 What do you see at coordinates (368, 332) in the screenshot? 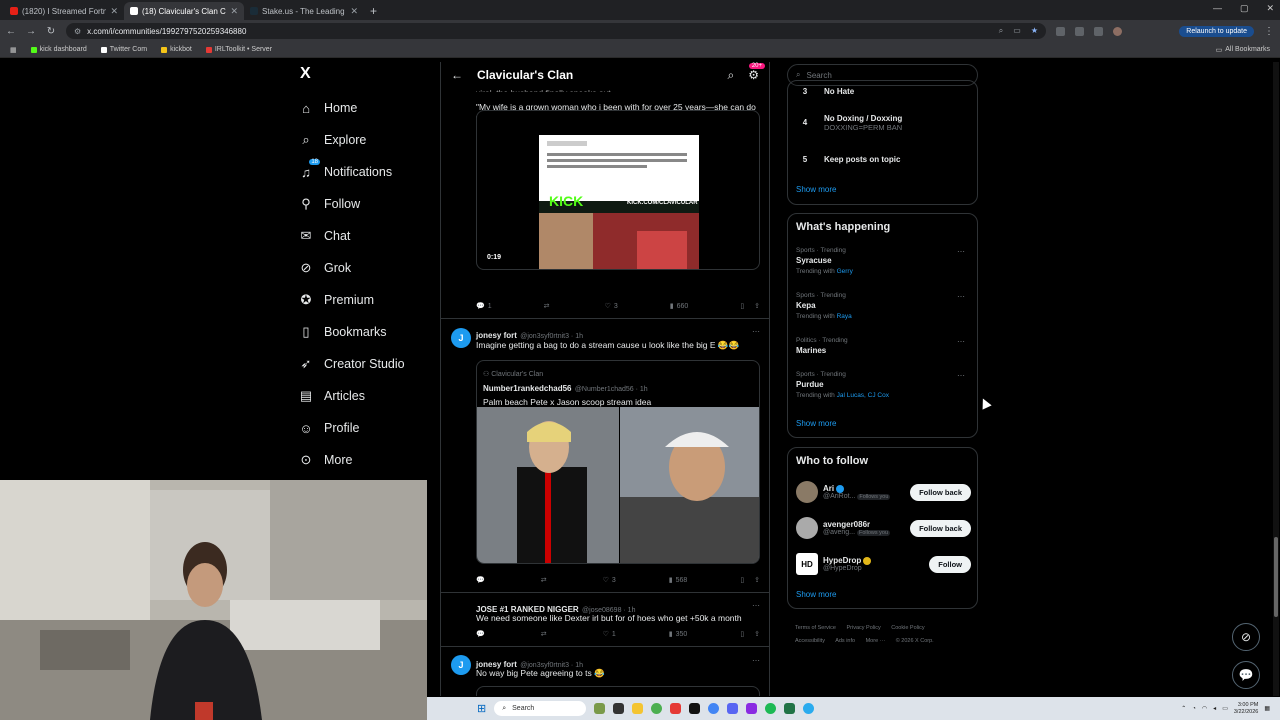
I see `sidebar-item-bookmarks: ▯ Bookmarks` at bounding box center [368, 332].